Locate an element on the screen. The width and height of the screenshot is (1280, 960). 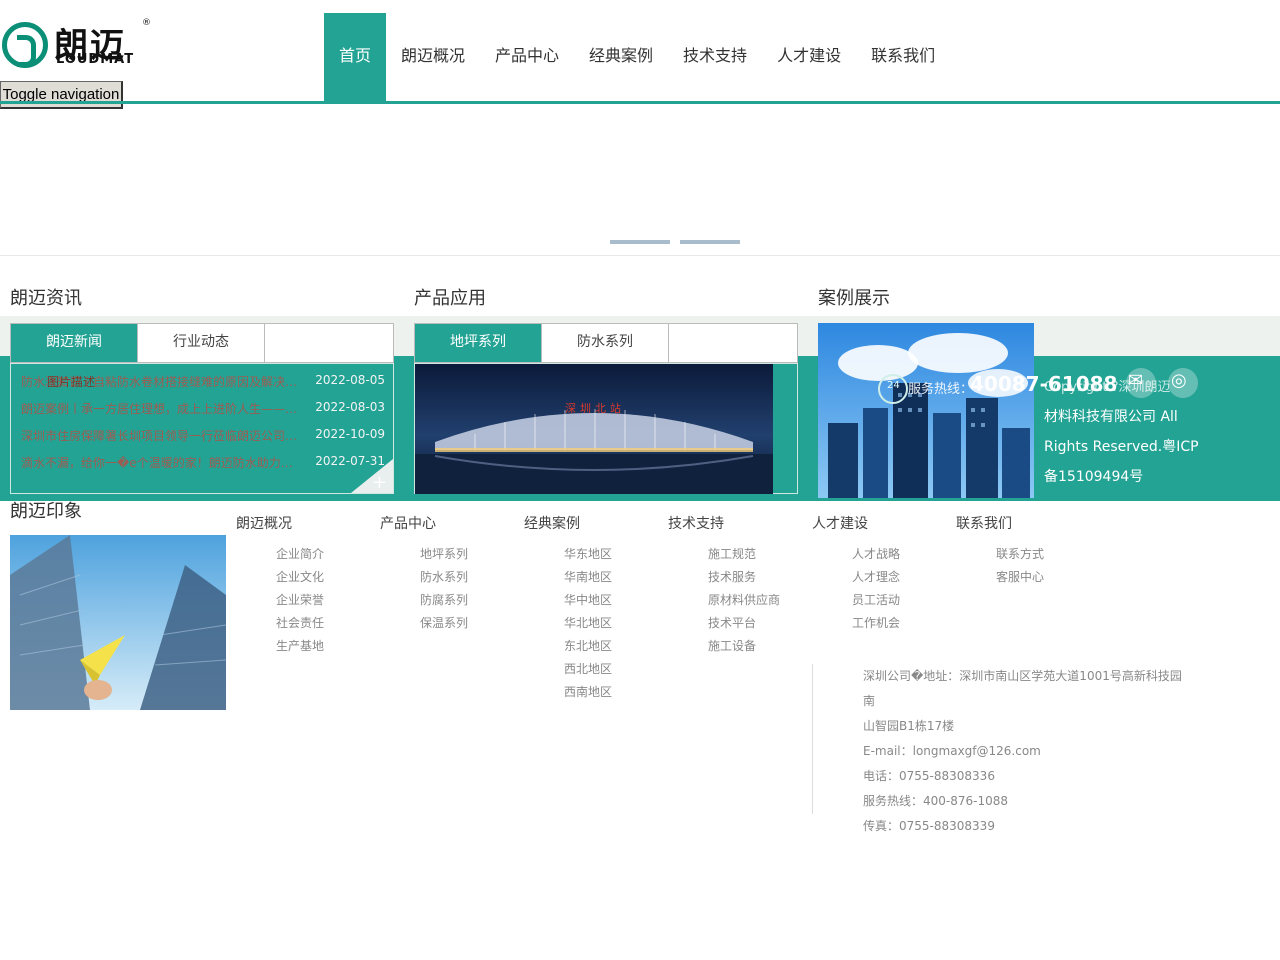
news-section-title: 朗迈资讯 is located at coordinates (46, 298).